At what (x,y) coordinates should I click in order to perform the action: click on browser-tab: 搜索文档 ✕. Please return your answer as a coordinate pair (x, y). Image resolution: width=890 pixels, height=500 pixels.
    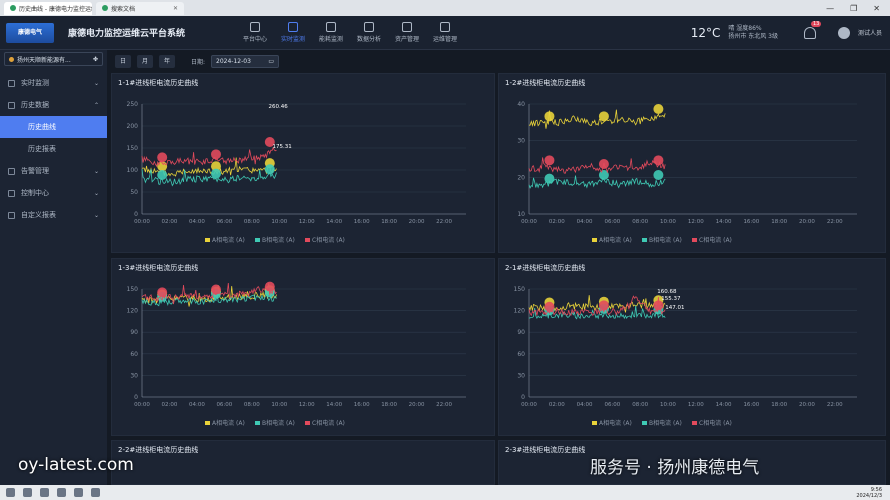
    Looking at the image, I should click on (140, 8).